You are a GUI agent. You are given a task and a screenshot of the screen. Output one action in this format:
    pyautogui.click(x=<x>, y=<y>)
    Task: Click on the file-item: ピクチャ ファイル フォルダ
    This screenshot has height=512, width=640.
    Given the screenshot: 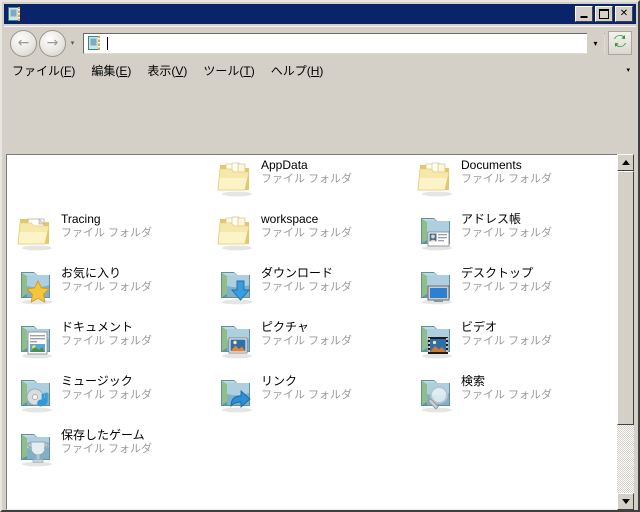 What is the action you would take?
    pyautogui.click(x=310, y=341)
    